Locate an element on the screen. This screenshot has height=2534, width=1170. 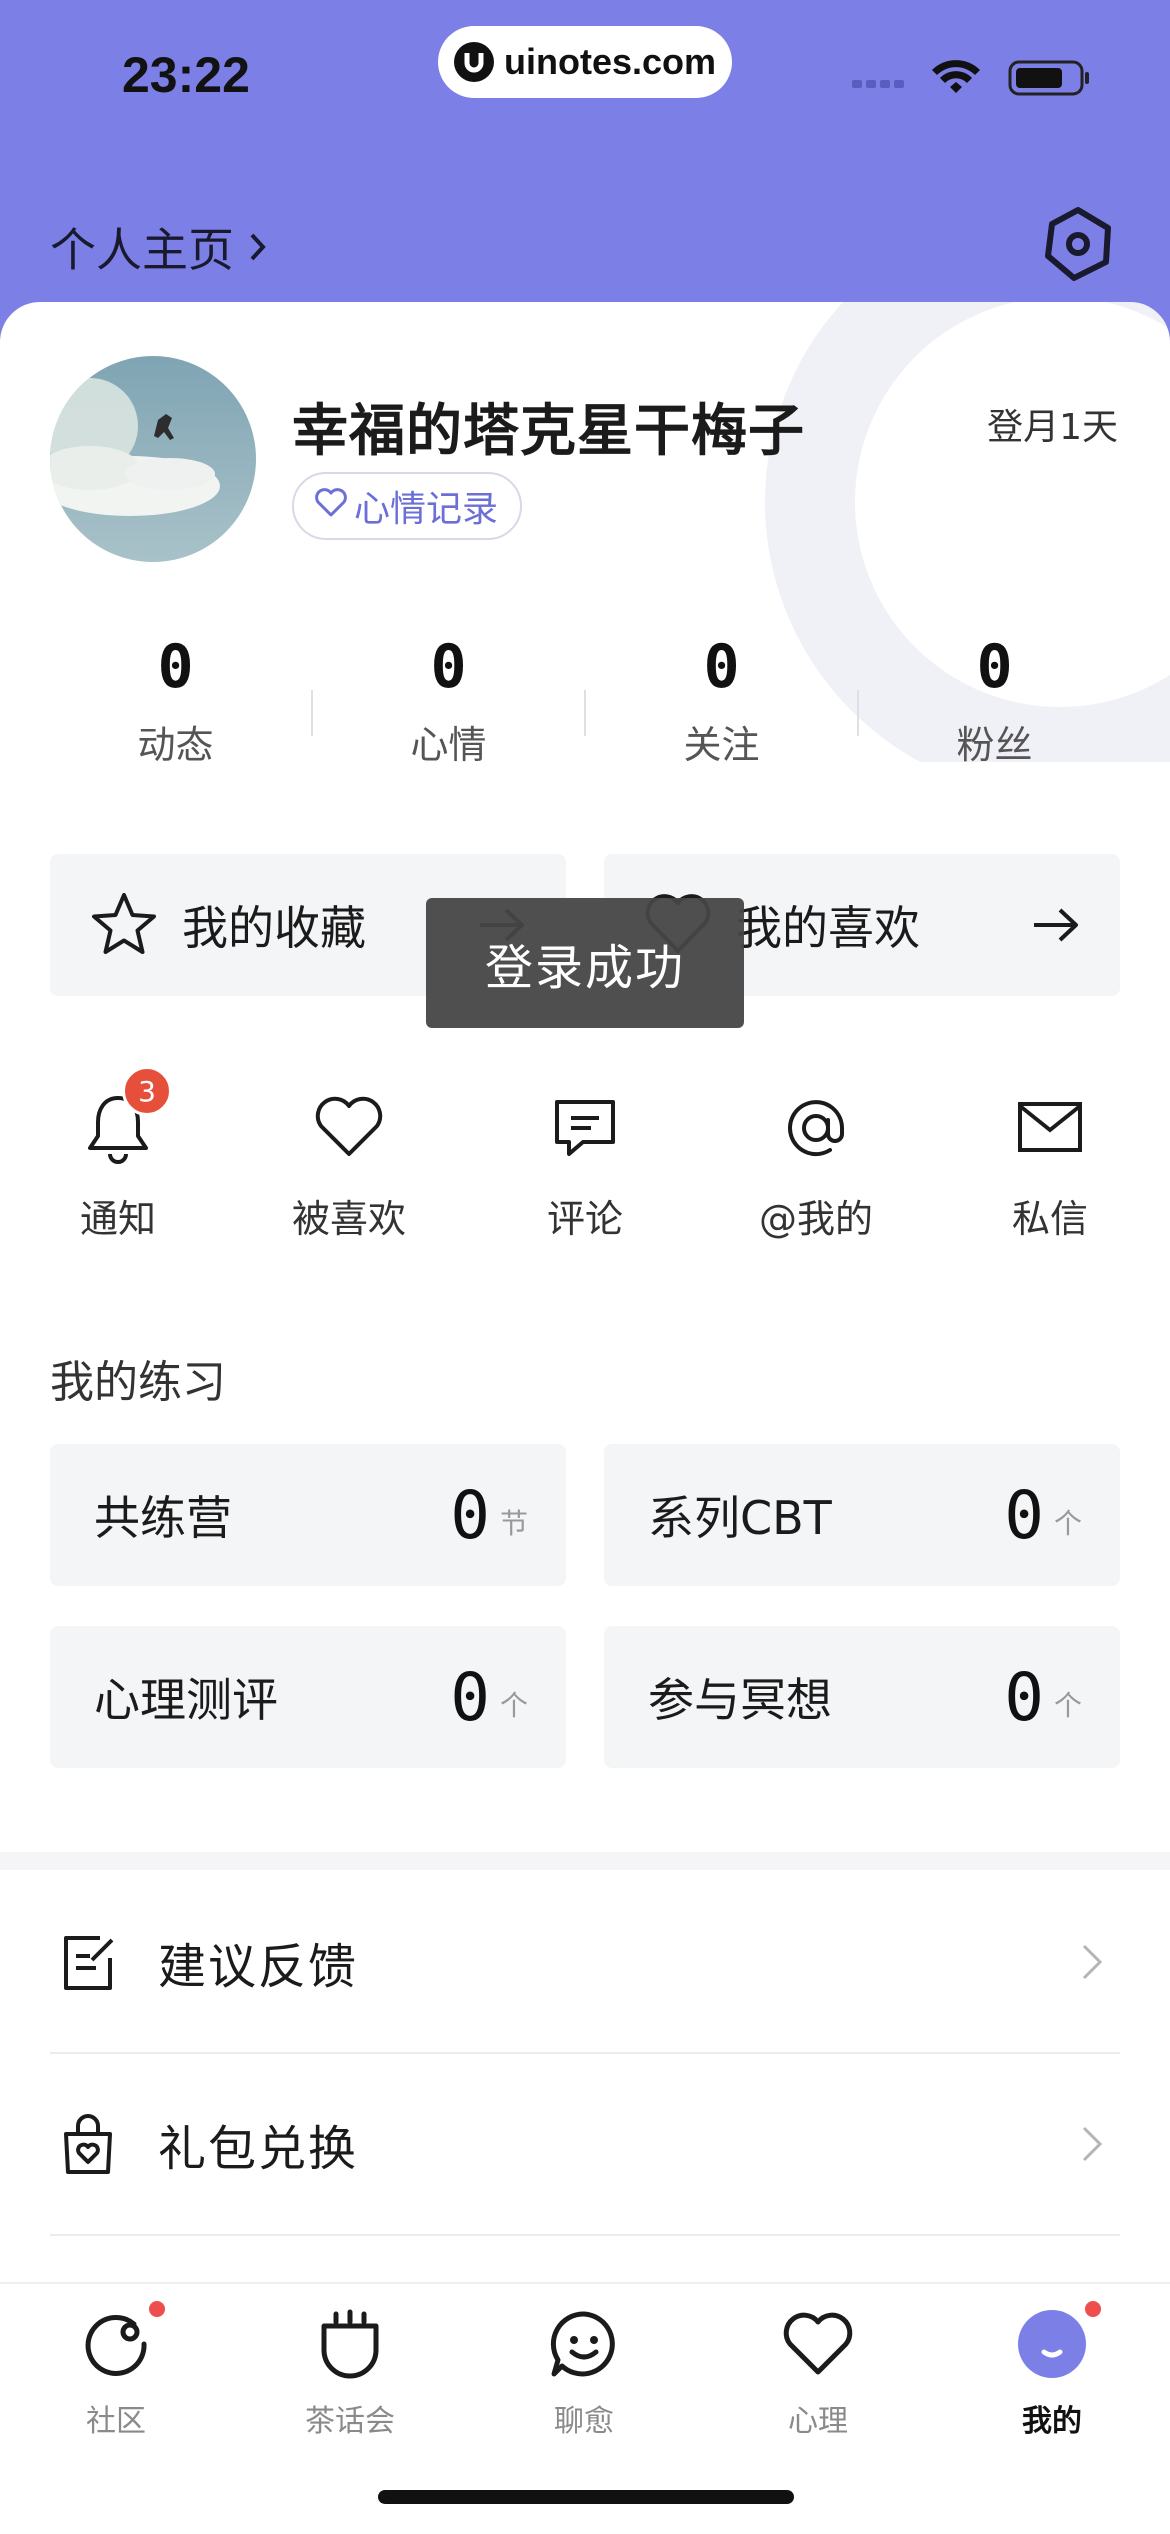
practice-label: 参与冥想 is located at coordinates (740, 1700).